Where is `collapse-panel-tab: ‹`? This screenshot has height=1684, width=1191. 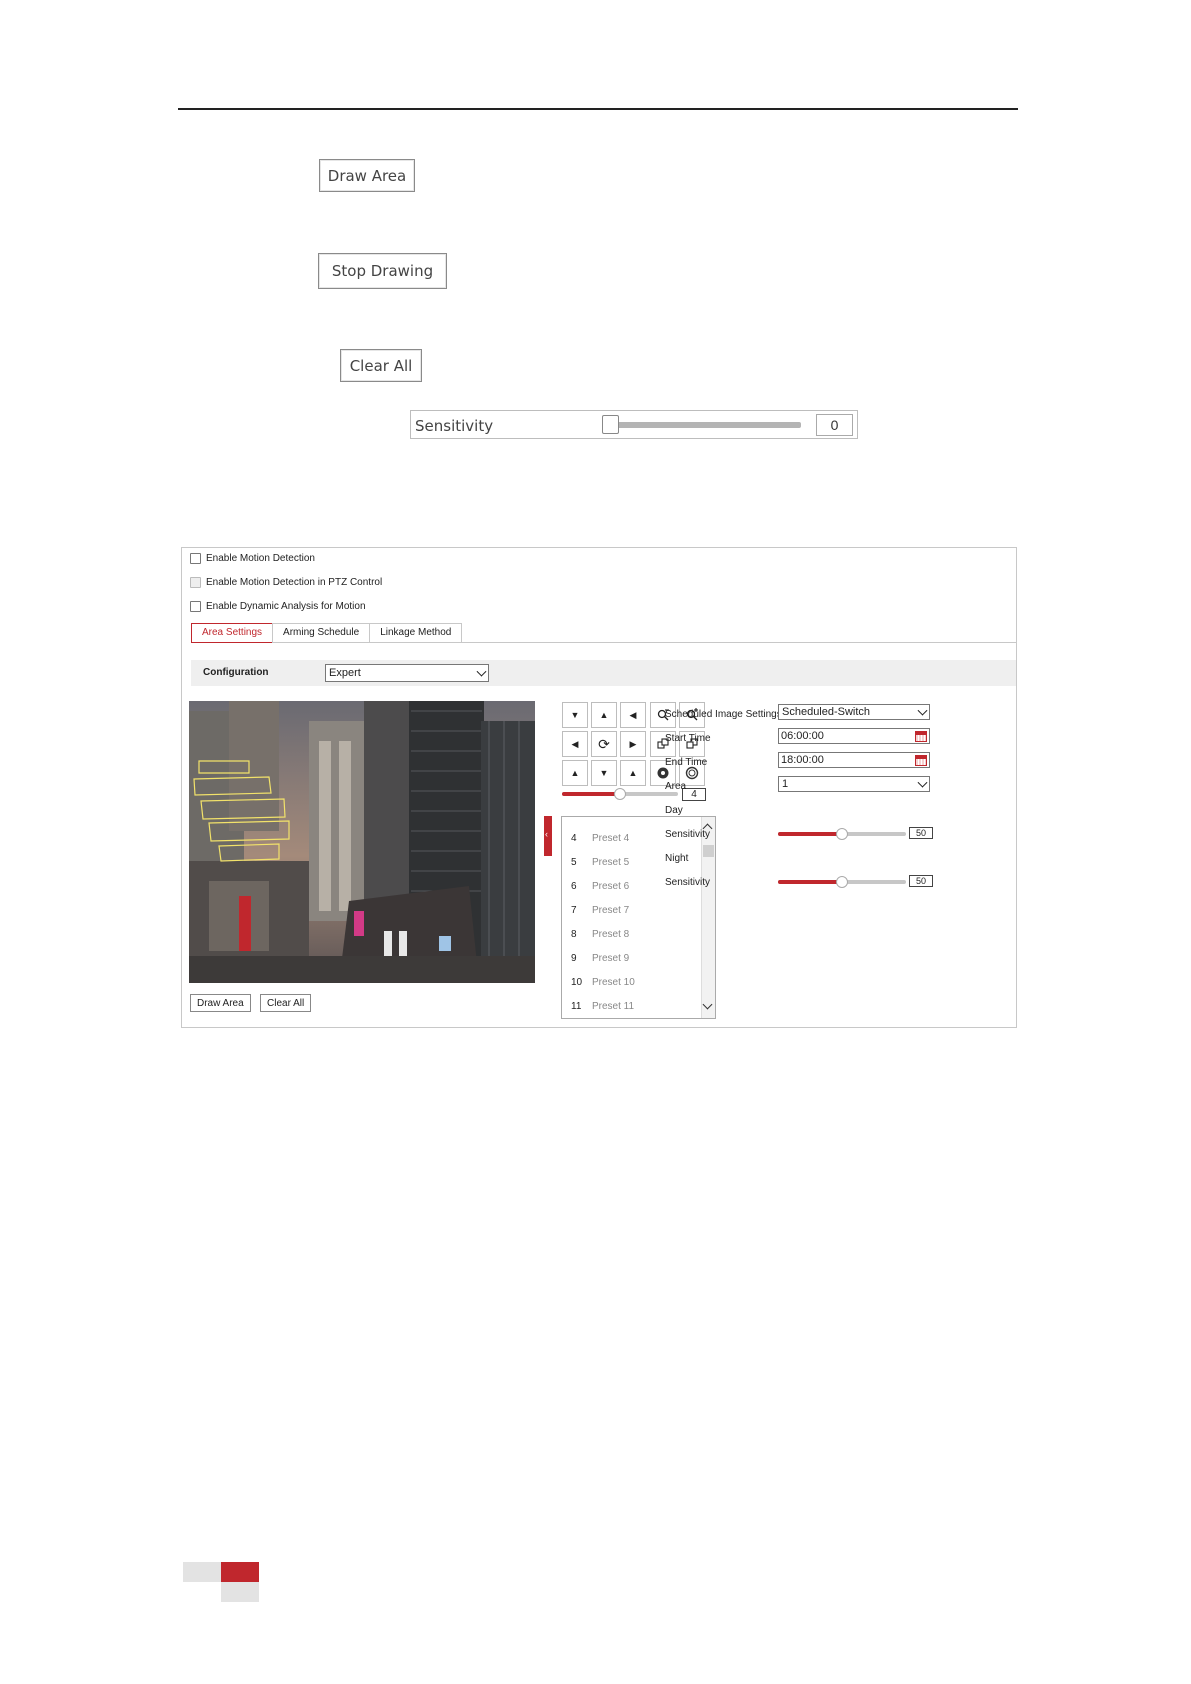 collapse-panel-tab: ‹ is located at coordinates (548, 836).